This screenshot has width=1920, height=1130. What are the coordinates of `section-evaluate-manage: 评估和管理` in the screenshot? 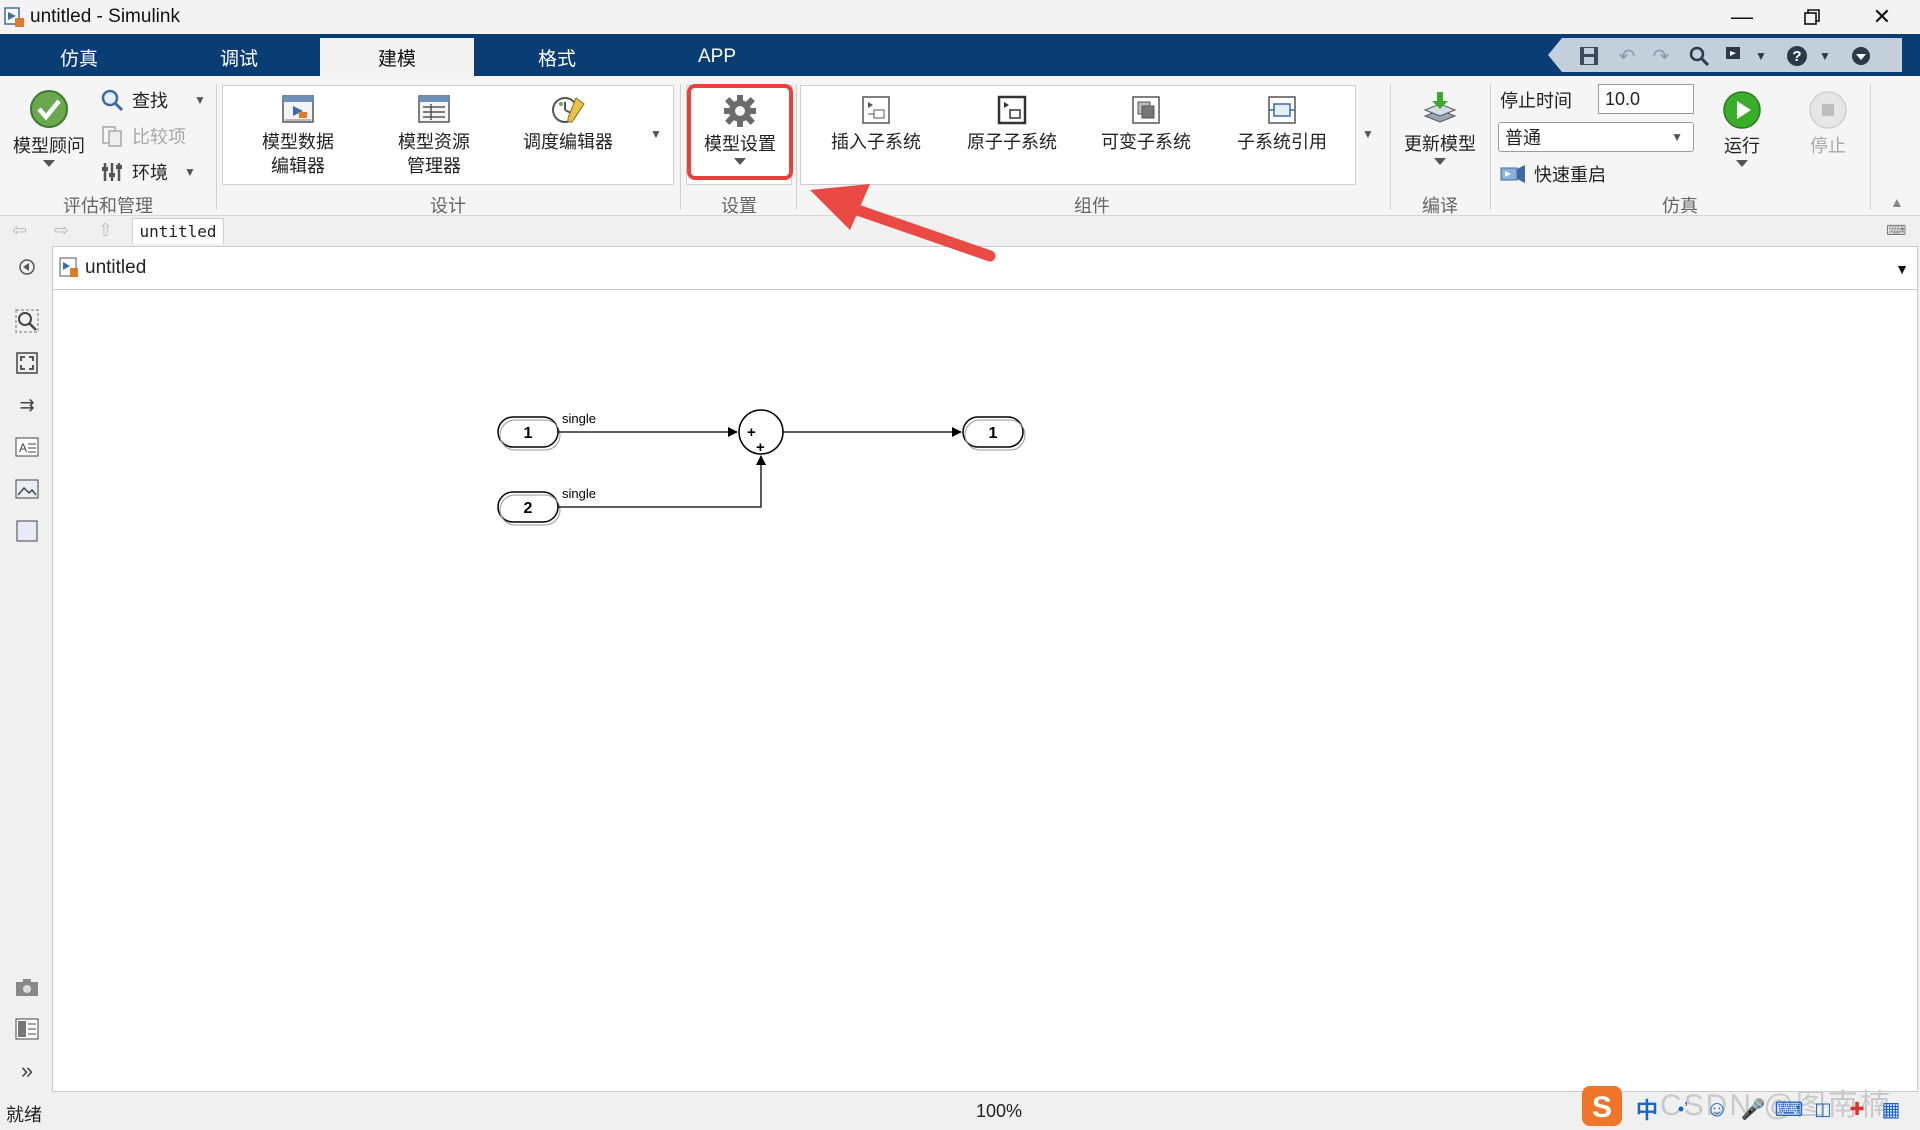 It's located at (108, 206).